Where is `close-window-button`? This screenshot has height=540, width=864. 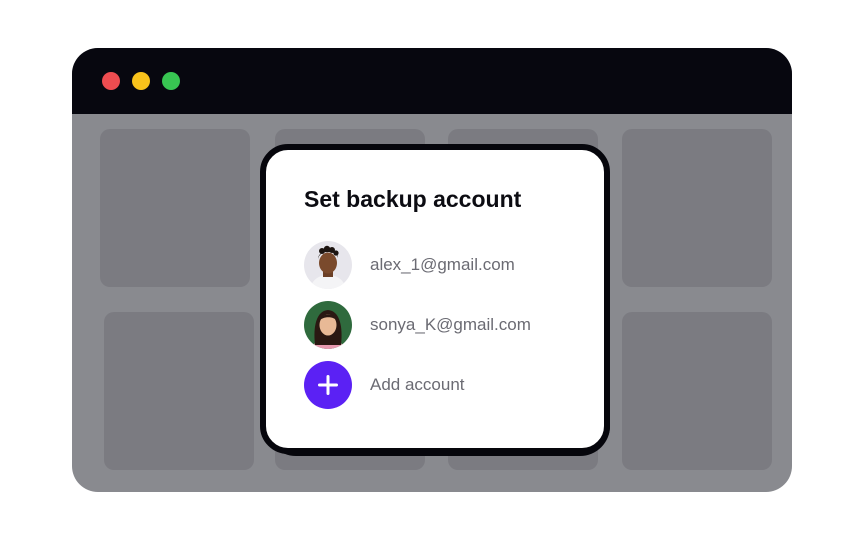
close-window-button is located at coordinates (111, 81).